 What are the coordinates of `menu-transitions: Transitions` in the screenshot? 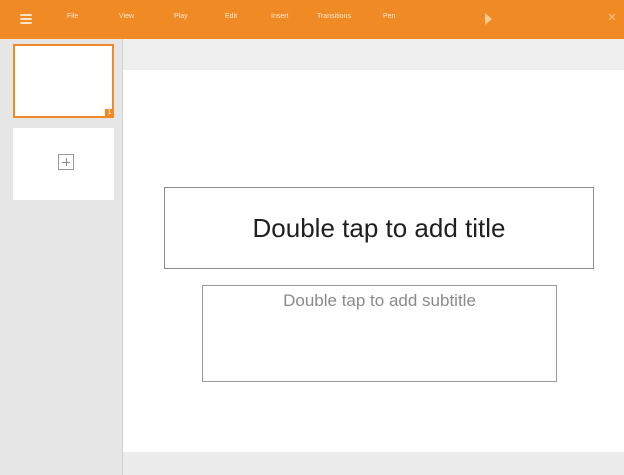 It's located at (334, 16).